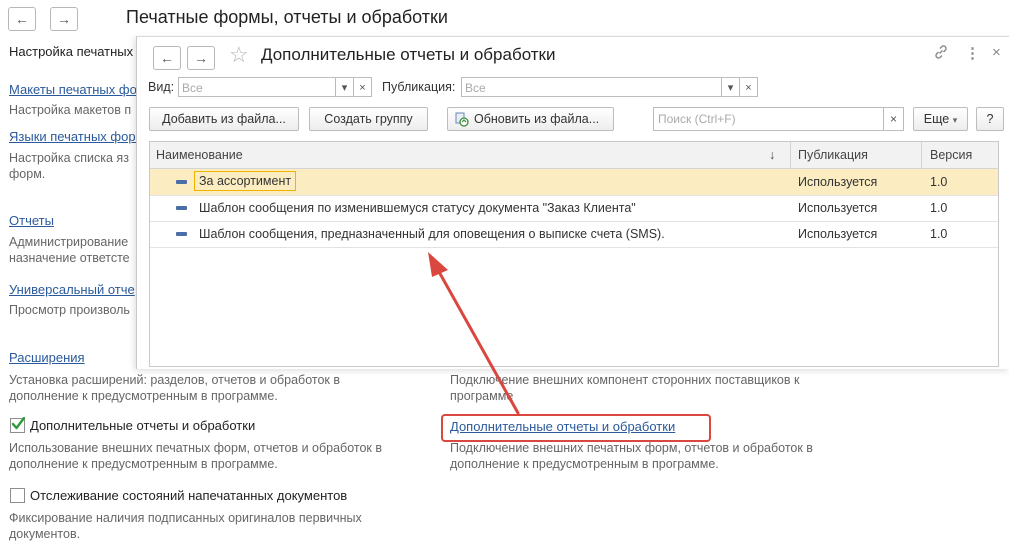 Image resolution: width=1009 pixels, height=546 pixels. What do you see at coordinates (474, 333) in the screenshot?
I see `annotation-arrow-icon` at bounding box center [474, 333].